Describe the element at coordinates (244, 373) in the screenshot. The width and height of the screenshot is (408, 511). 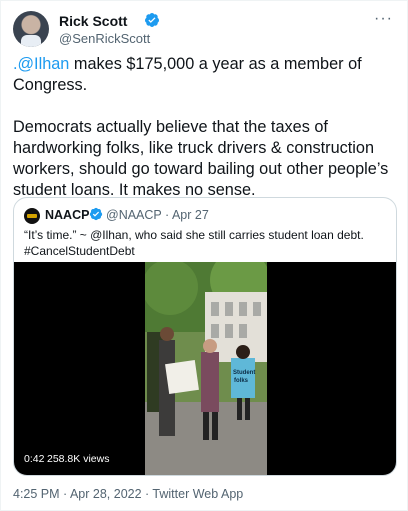
I see `protest-sign-text: Student` at that location.